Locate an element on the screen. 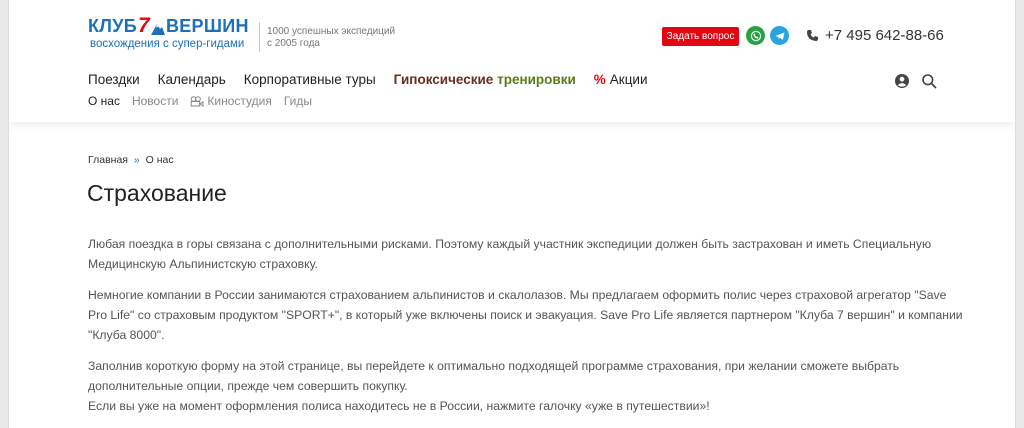 The image size is (1024, 428). camera-icon is located at coordinates (197, 101).